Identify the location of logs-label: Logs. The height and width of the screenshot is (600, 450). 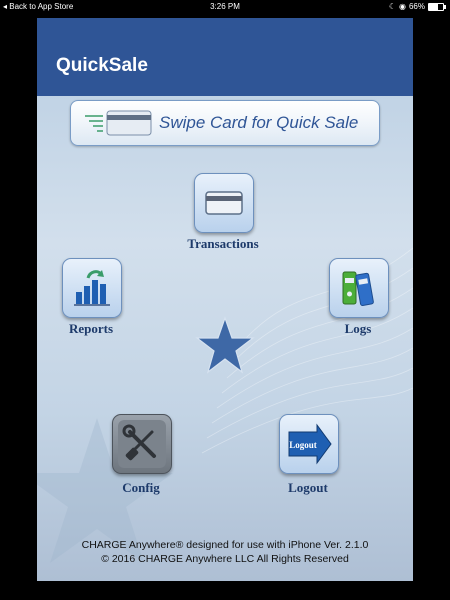
(358, 328).